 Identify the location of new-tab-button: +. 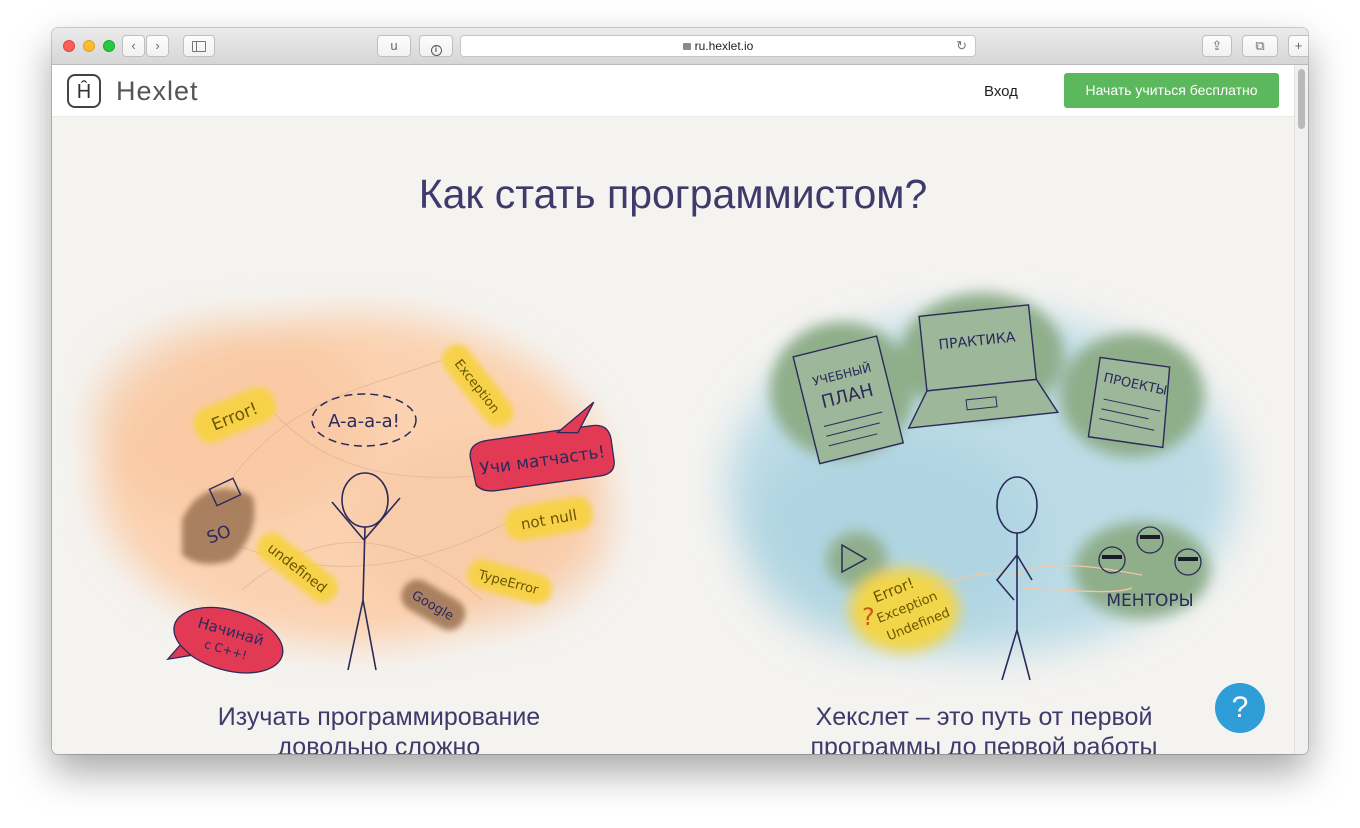
(1298, 46).